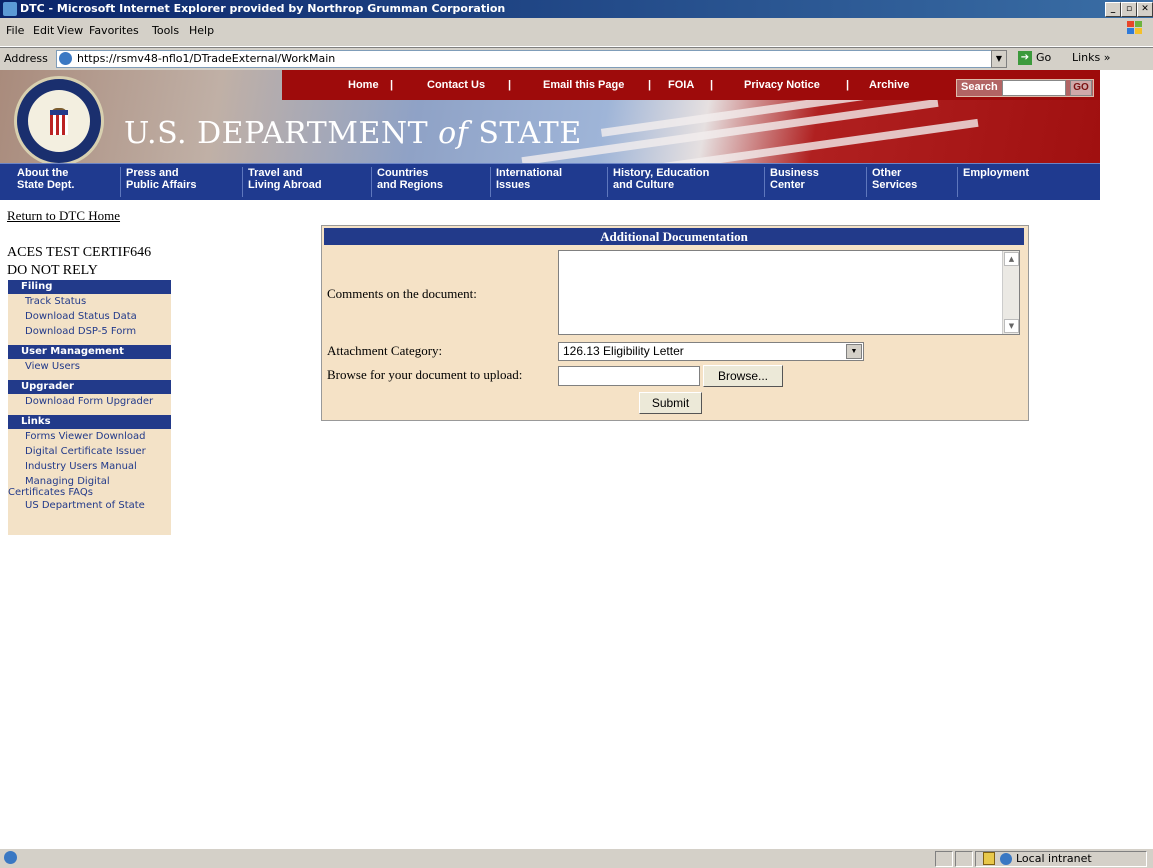  I want to click on sidebar-item-forms-viewer: Forms Viewer Download, so click(89, 436).